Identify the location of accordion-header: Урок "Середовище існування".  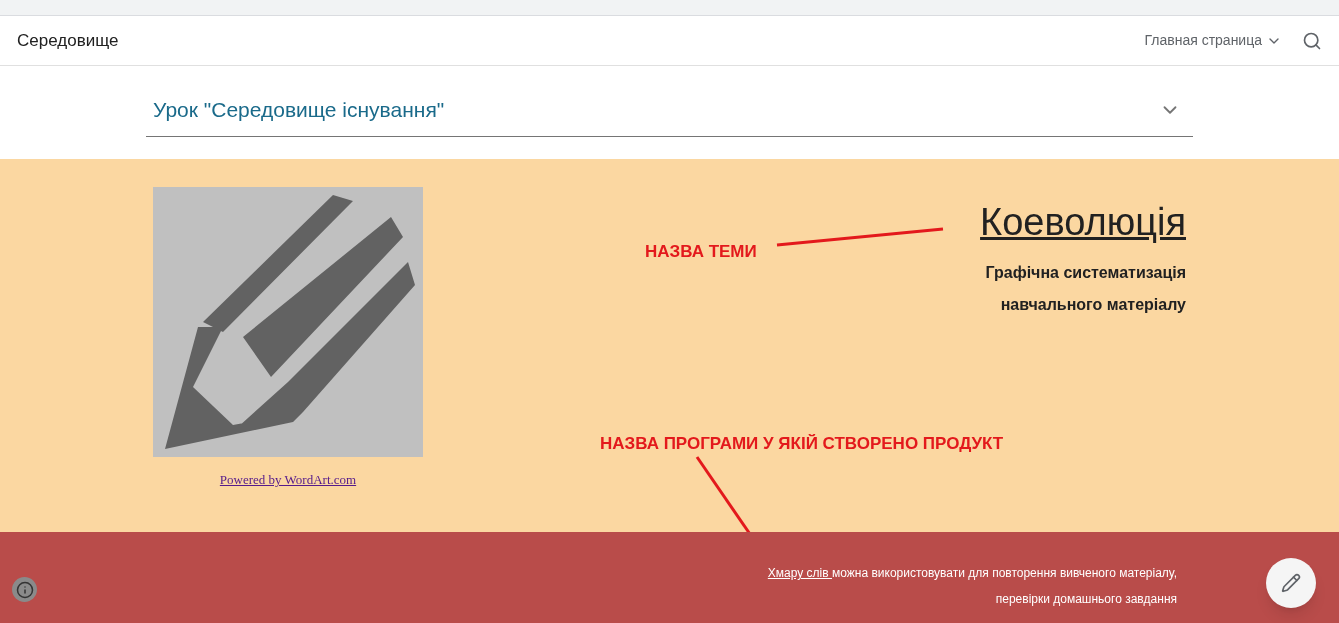
(669, 115).